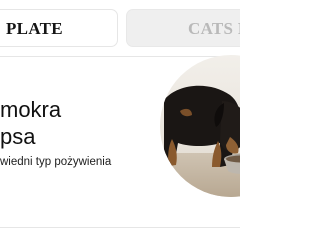  I want to click on tab-cats-label: CATS P, so click(214, 28).